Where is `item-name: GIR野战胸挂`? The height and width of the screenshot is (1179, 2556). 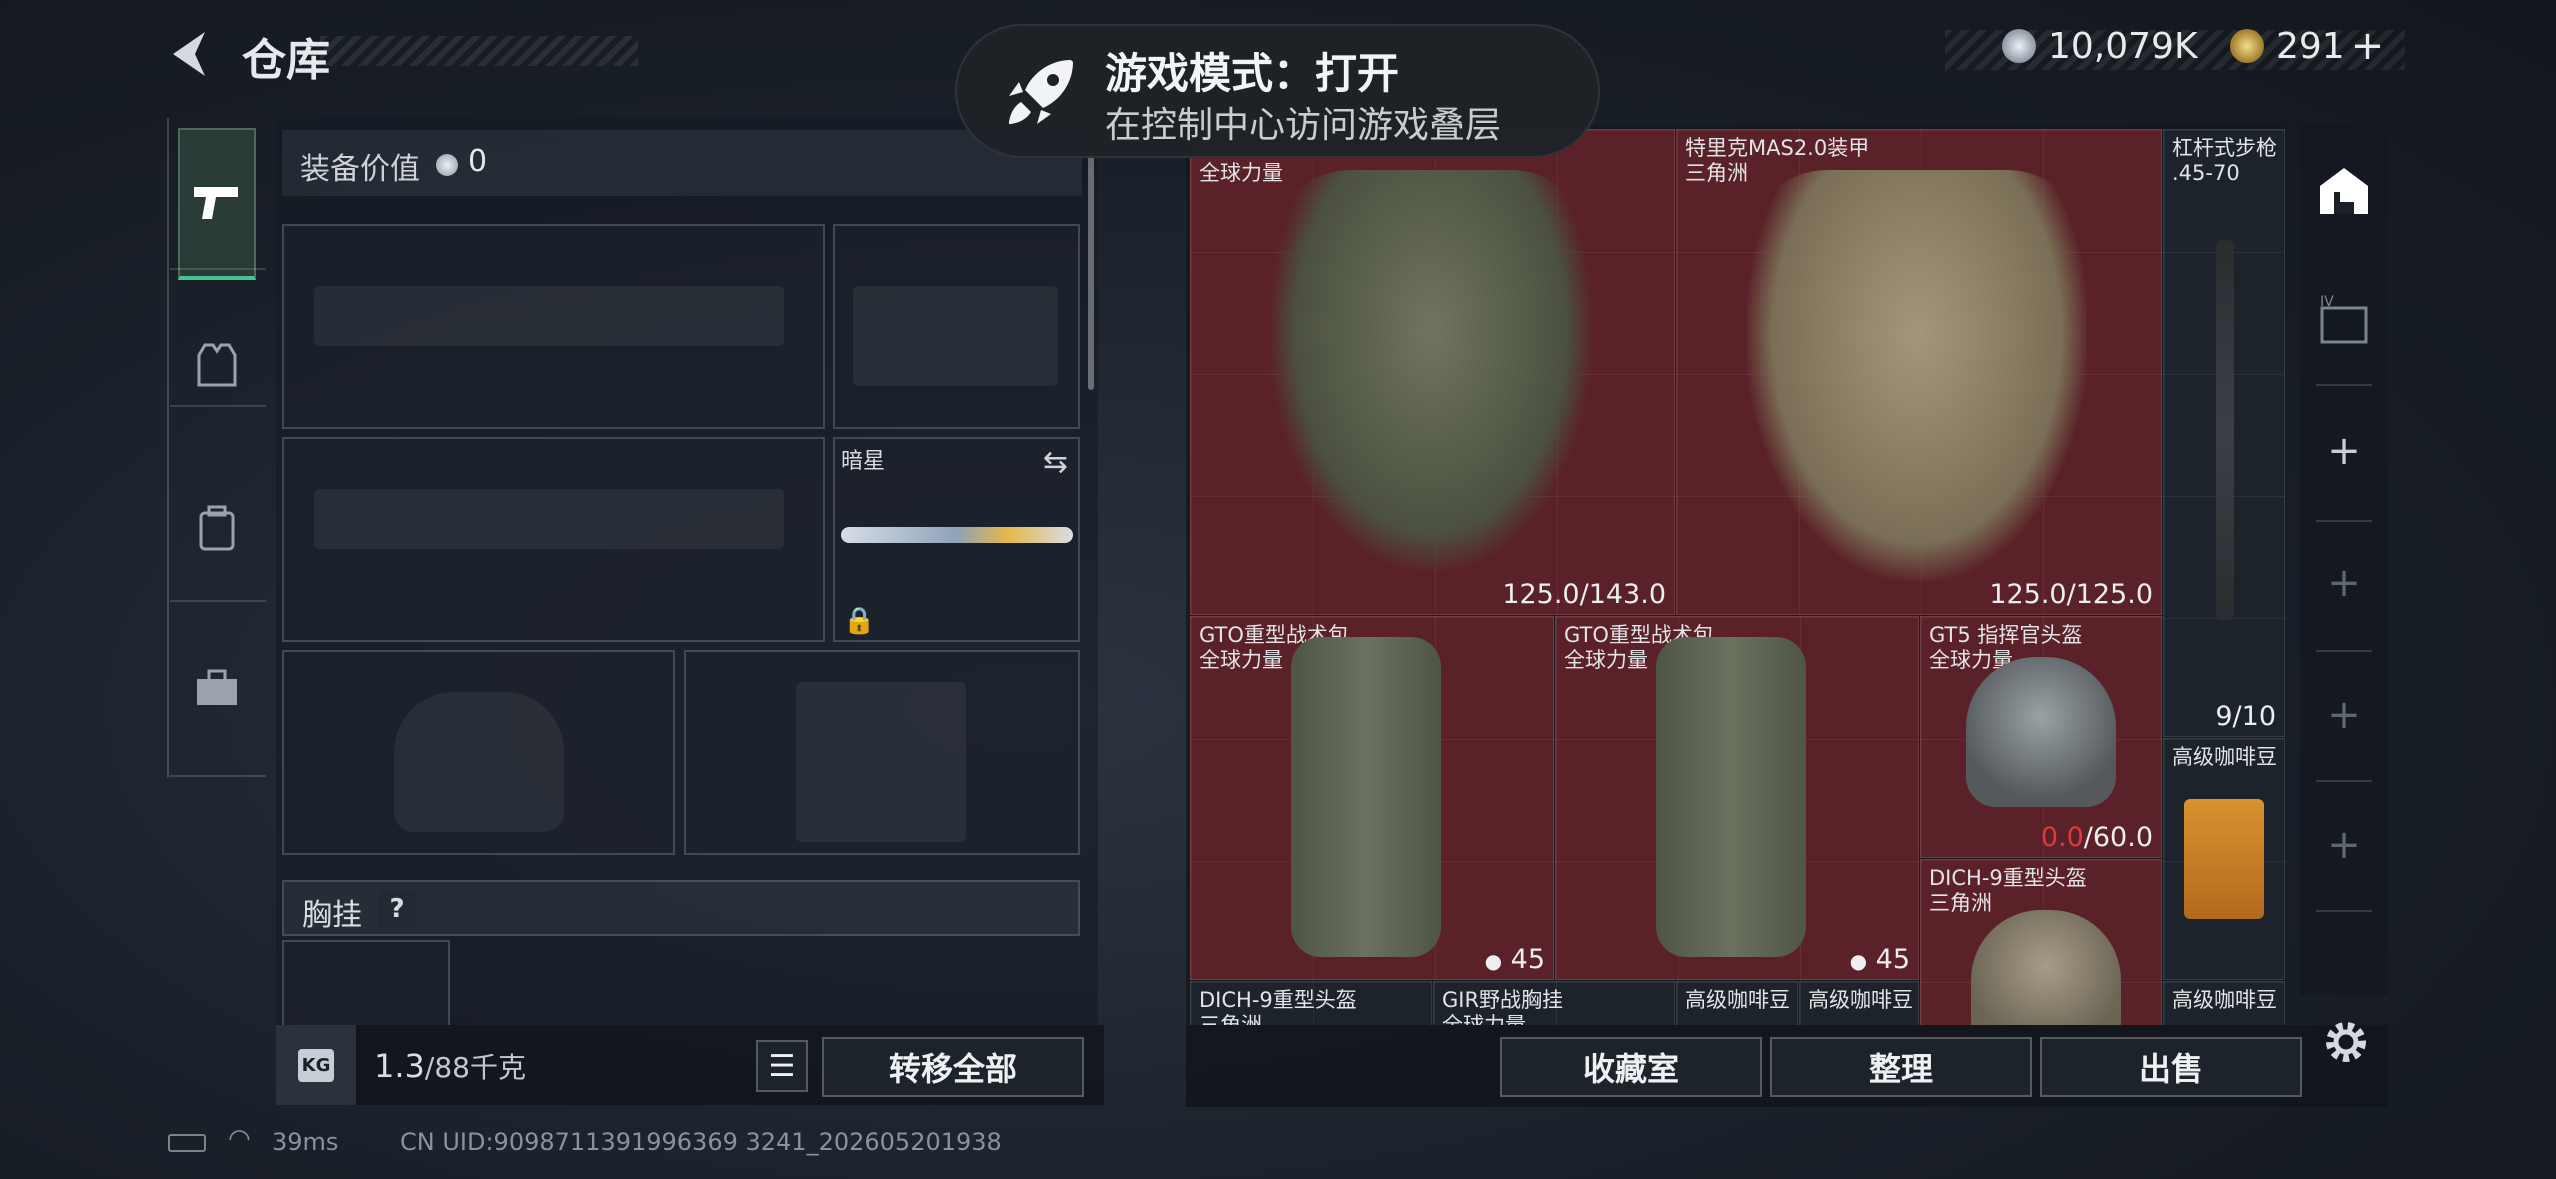
item-name: GIR野战胸挂 is located at coordinates (1503, 1000).